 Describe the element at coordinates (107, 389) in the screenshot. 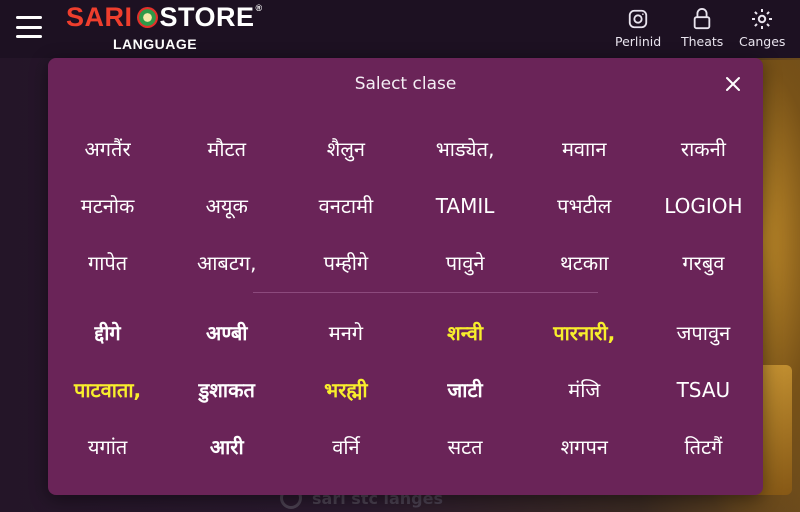

I see `language-option: पाटवाता,` at that location.